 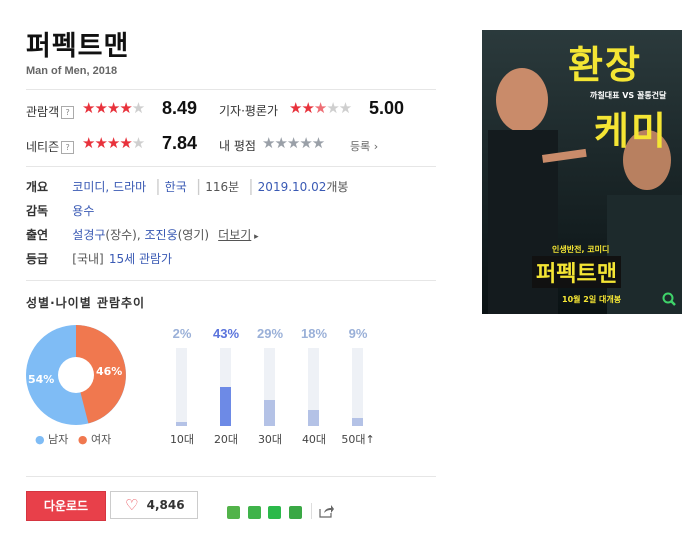 What do you see at coordinates (605, 65) in the screenshot?
I see `poster-headline-1: 환장` at bounding box center [605, 65].